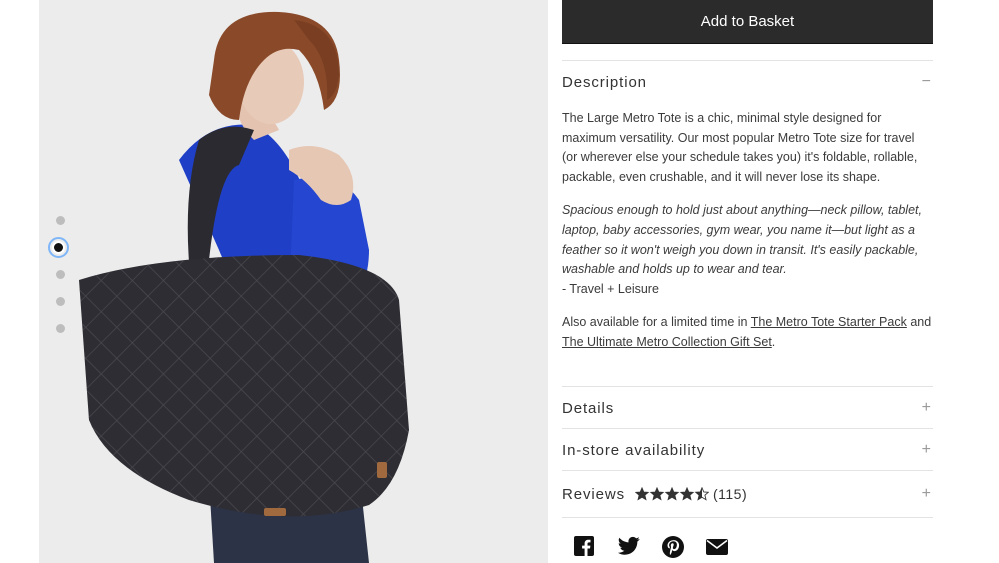  Describe the element at coordinates (773, 341) in the screenshot. I see `also-available-suffix: .` at that location.